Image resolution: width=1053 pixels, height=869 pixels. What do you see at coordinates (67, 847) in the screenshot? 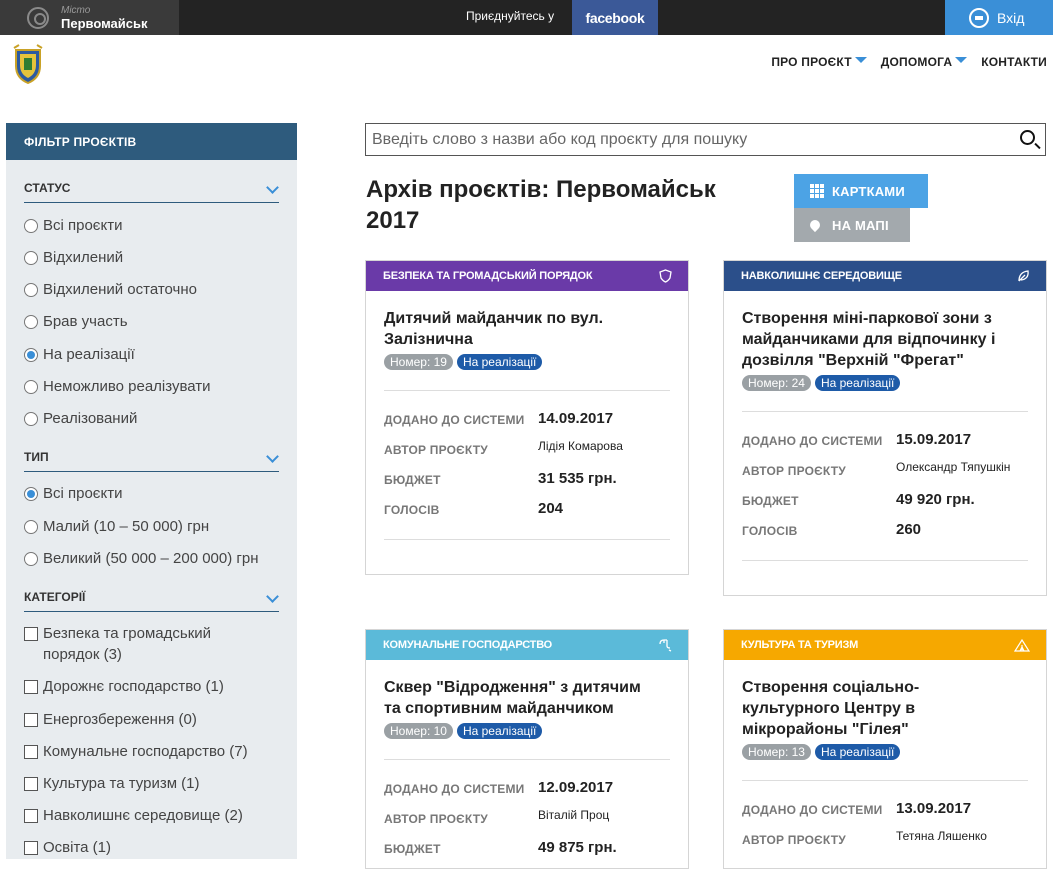
I see `category-option: Освіта (1)` at bounding box center [67, 847].